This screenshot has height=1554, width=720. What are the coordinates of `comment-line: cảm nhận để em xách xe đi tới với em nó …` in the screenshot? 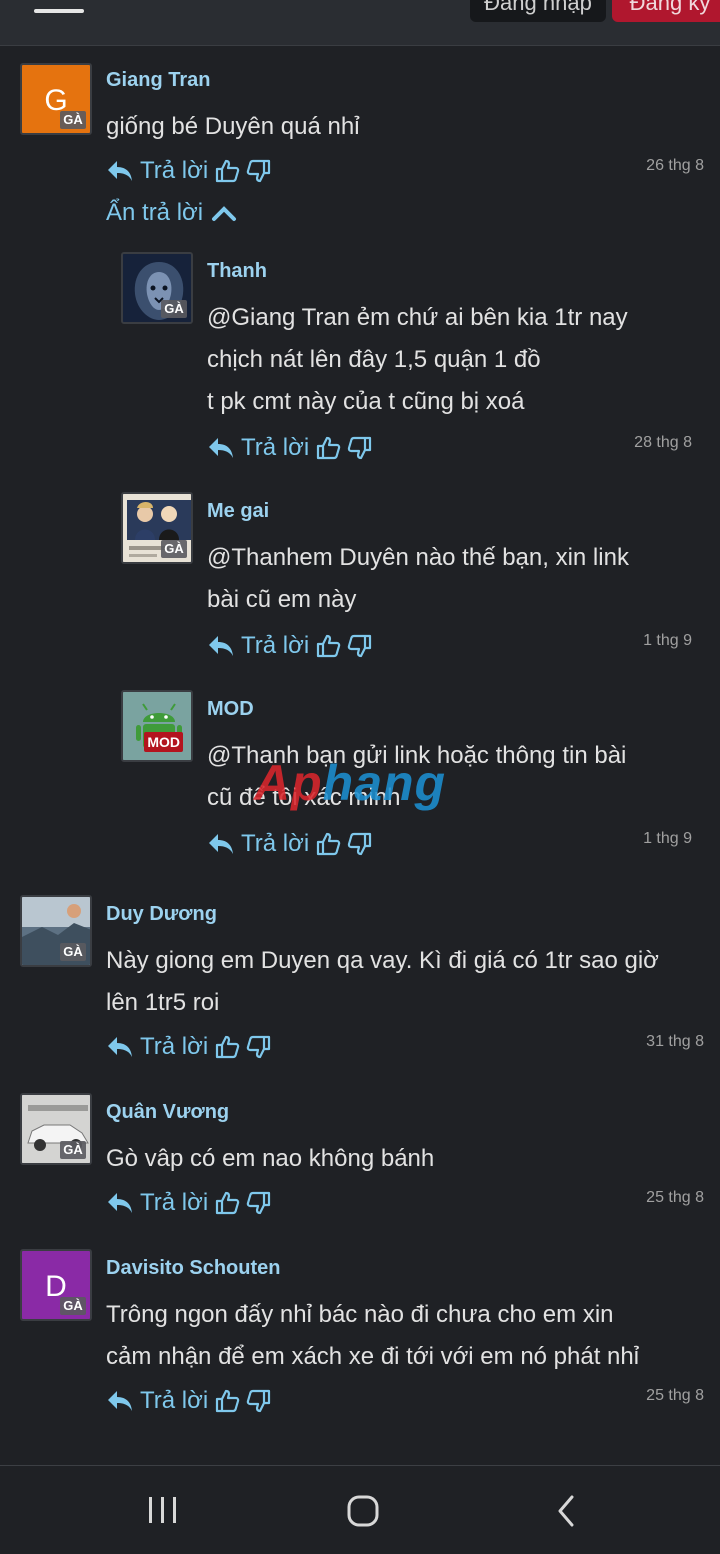 It's located at (373, 1356).